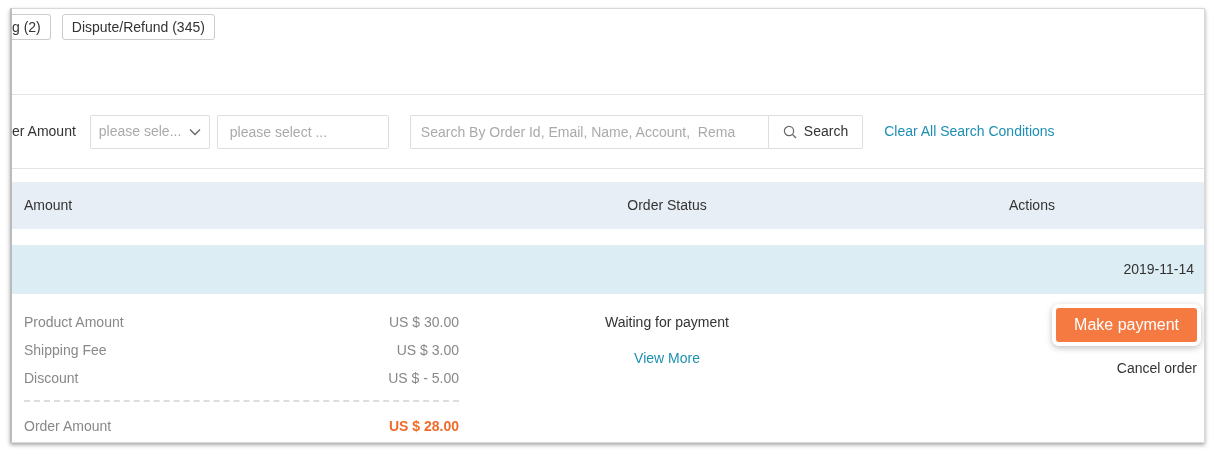 This screenshot has width=1214, height=454. Describe the element at coordinates (423, 322) in the screenshot. I see `amount-value: US $ 30.00` at that location.